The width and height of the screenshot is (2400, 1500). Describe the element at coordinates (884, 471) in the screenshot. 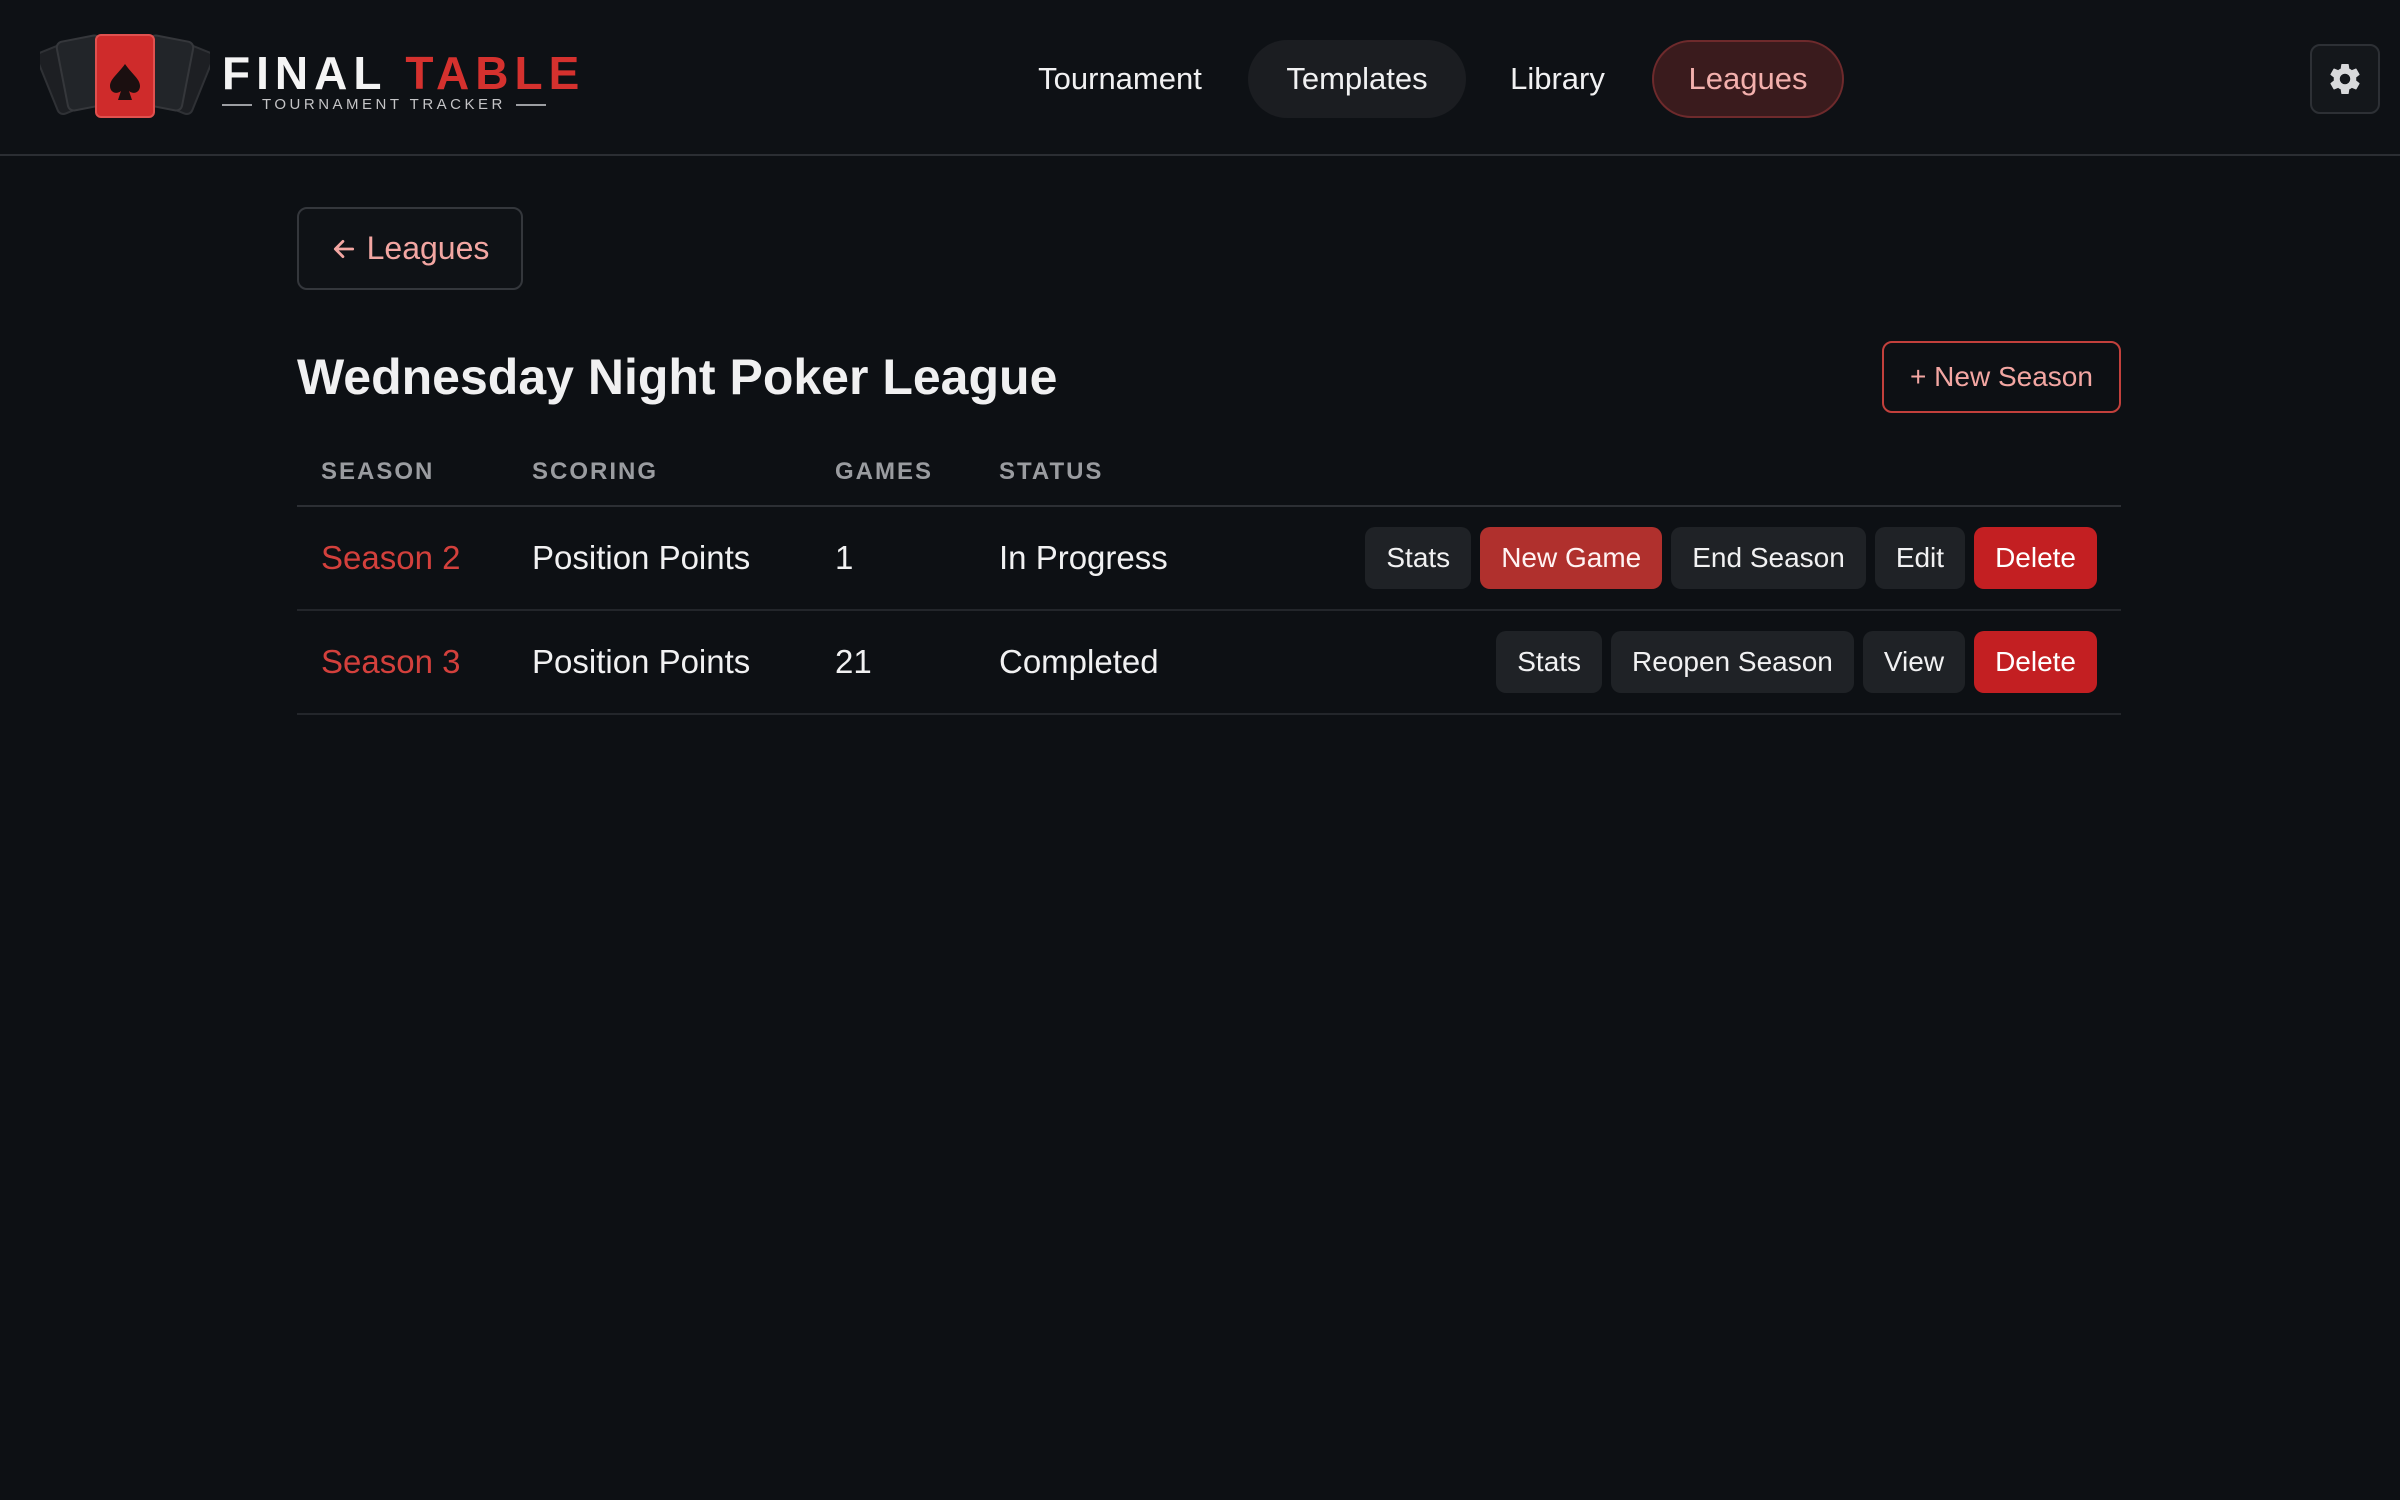

I see `column-header-games: GAMES` at that location.